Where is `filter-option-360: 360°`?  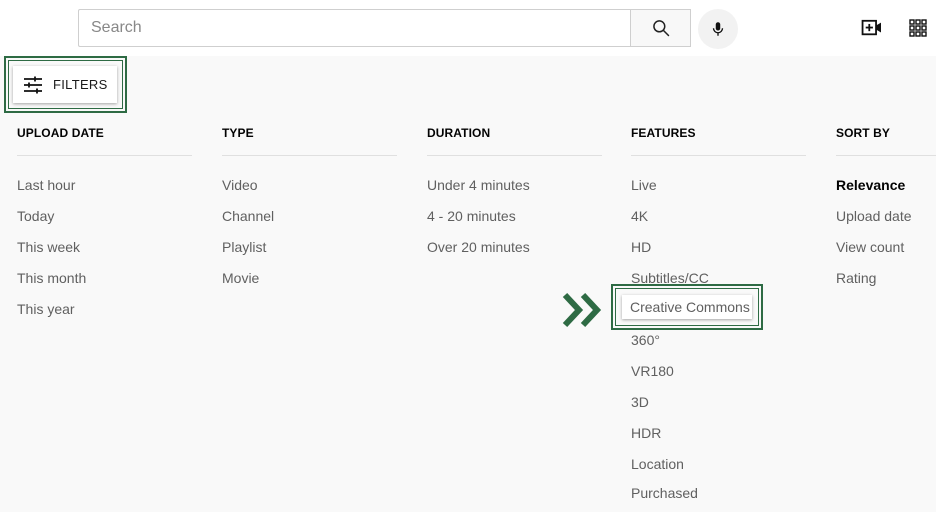 filter-option-360: 360° is located at coordinates (645, 340).